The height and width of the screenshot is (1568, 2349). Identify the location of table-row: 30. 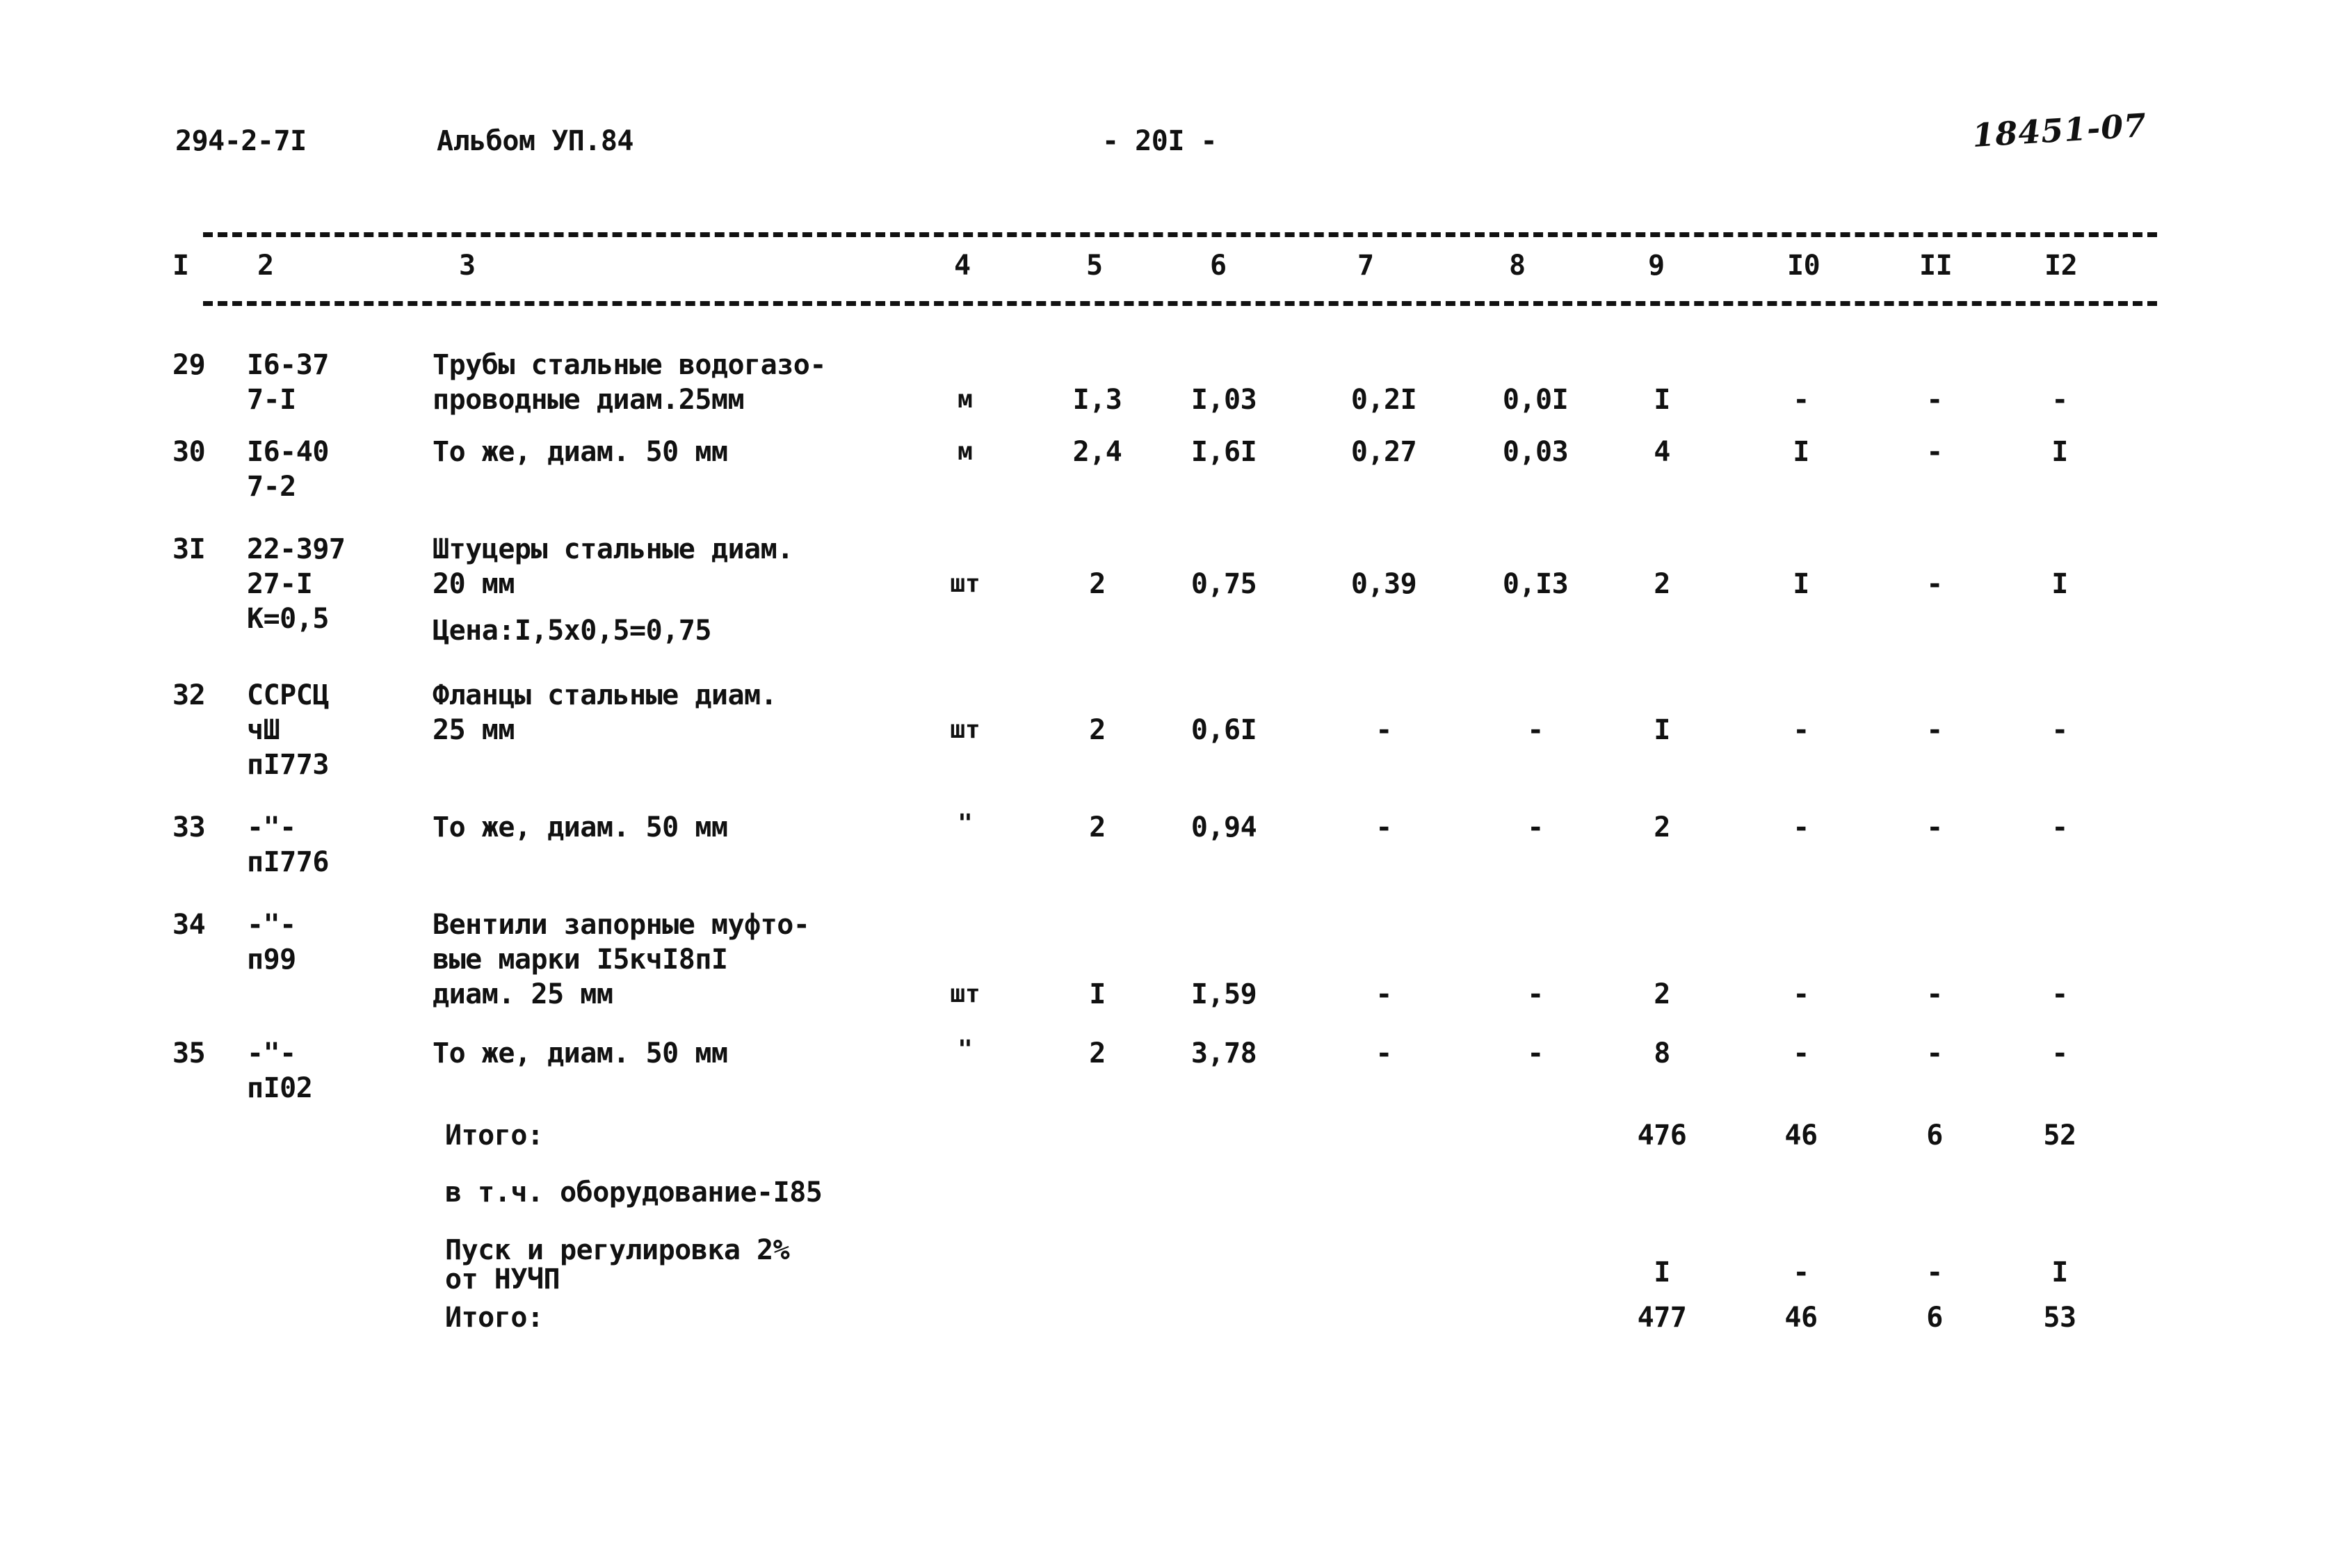
(189, 452).